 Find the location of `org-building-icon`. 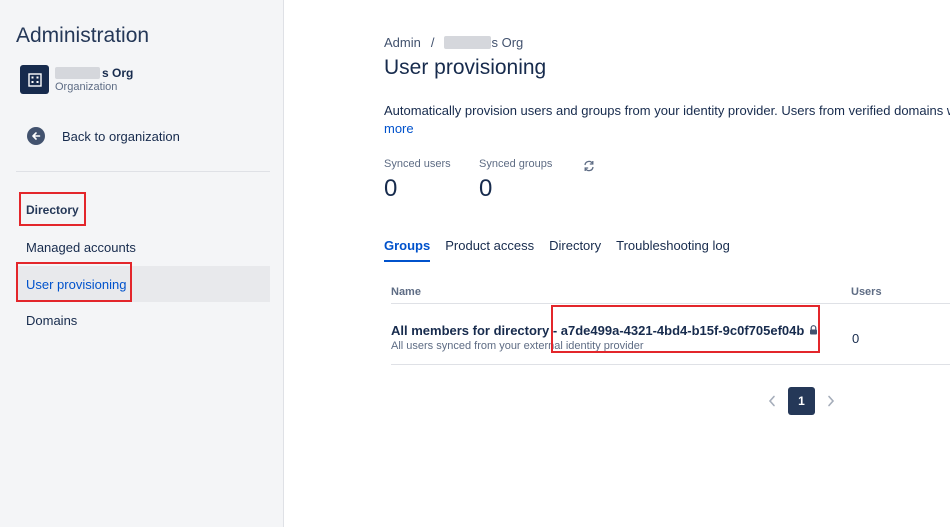

org-building-icon is located at coordinates (34, 79).